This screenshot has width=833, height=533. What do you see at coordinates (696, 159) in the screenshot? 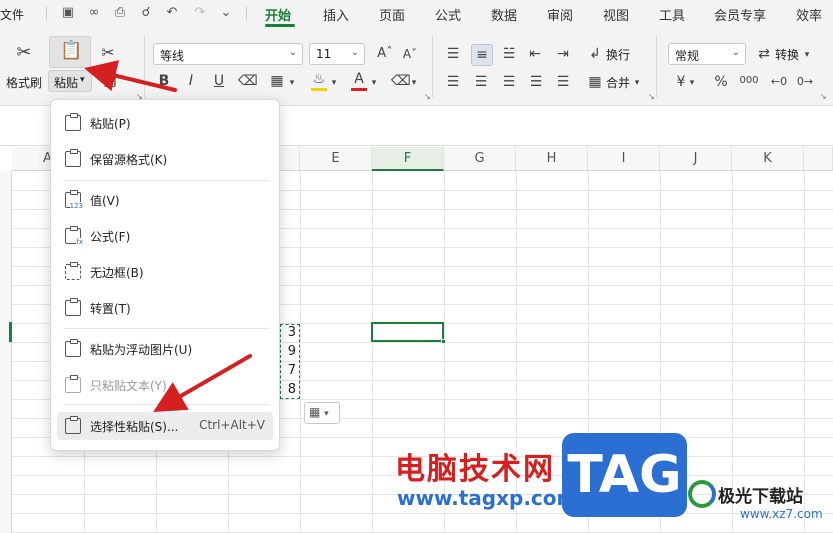
I see `column-header-j: J` at bounding box center [696, 159].